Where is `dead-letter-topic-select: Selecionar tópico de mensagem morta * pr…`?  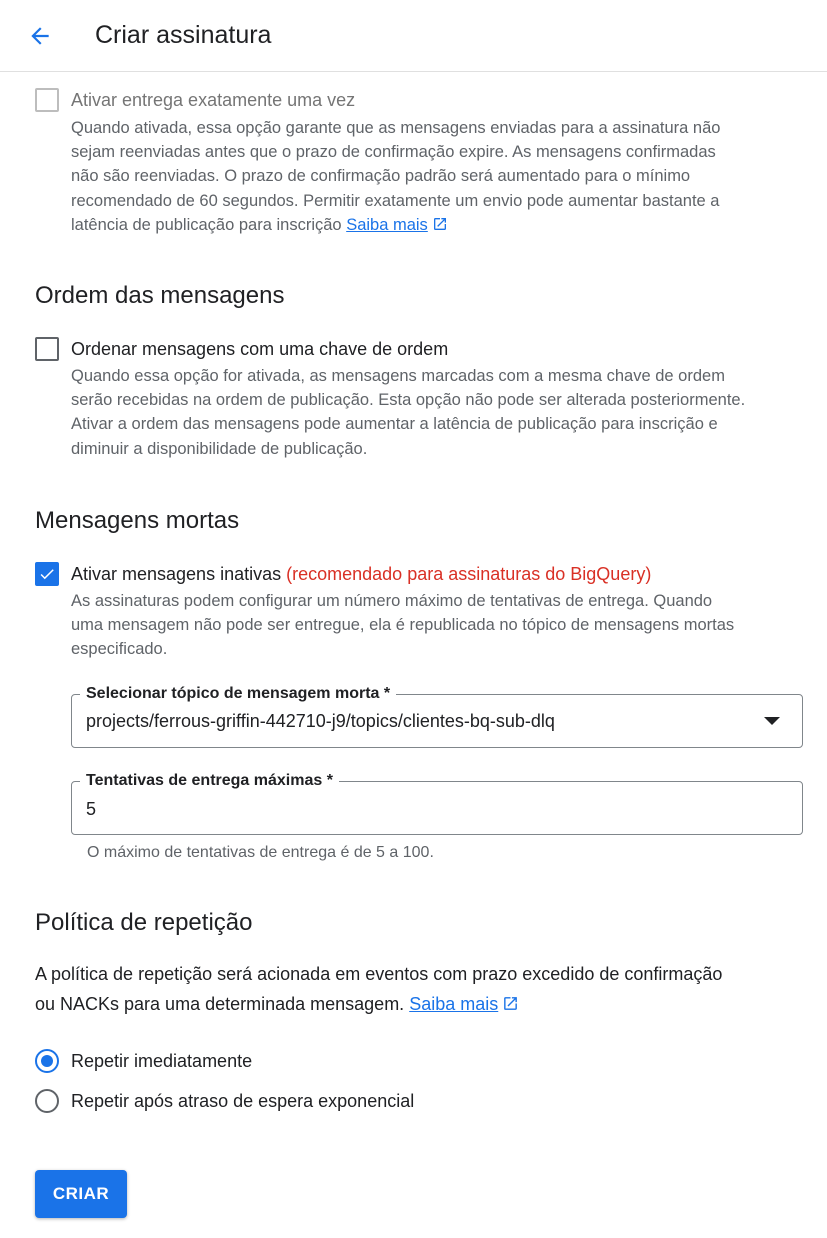
dead-letter-topic-select: Selecionar tópico de mensagem morta * pr… is located at coordinates (437, 715).